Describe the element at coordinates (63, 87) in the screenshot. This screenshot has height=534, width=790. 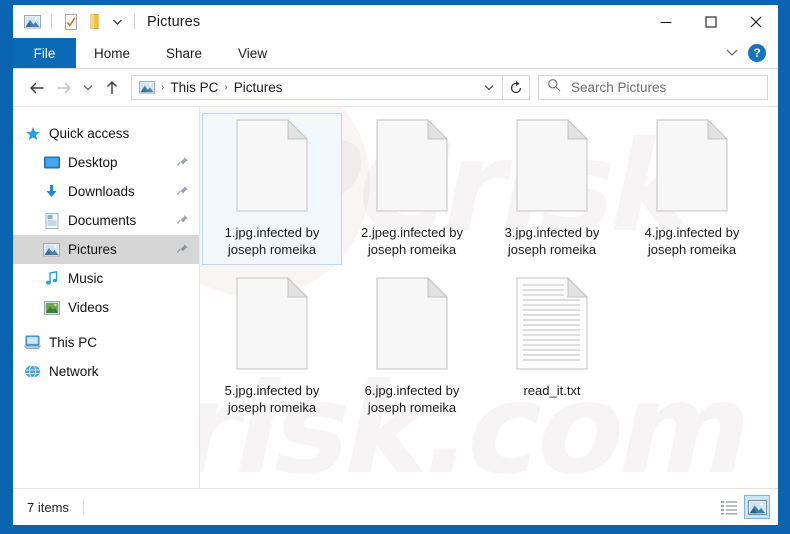
I see `forward-button` at that location.